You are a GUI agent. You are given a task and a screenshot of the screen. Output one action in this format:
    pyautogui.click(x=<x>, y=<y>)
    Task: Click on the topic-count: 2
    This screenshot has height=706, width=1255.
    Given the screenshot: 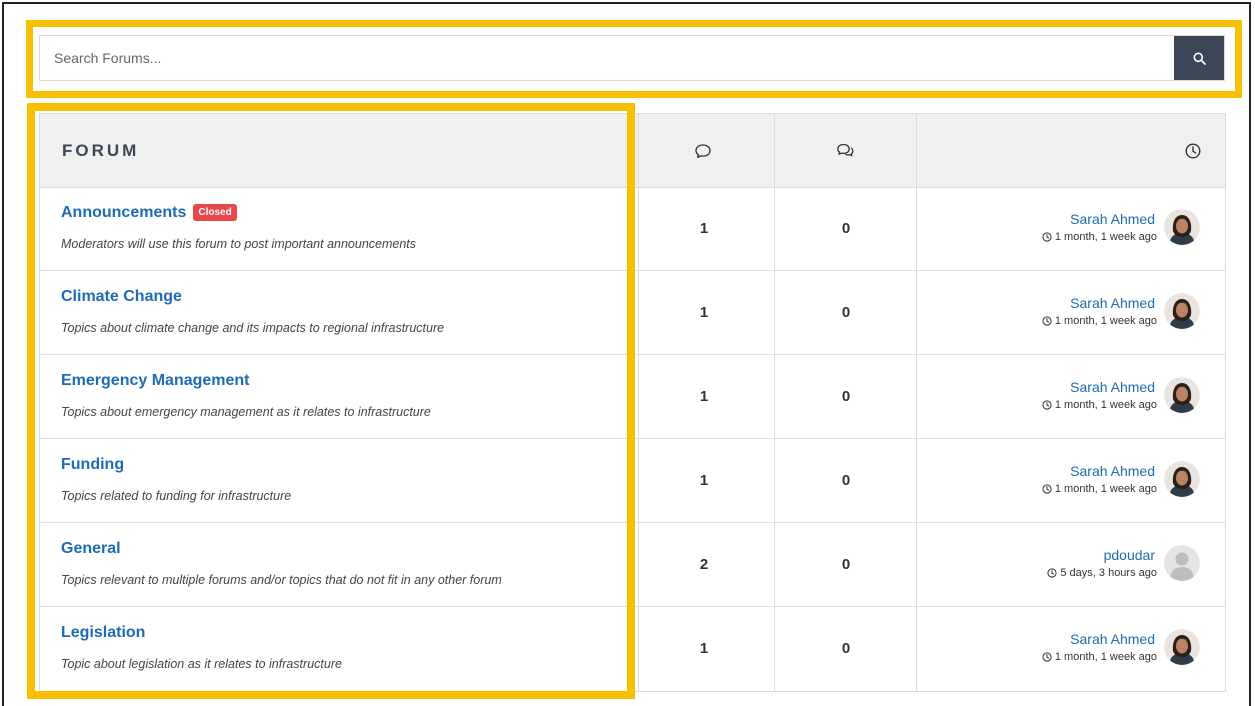 What is the action you would take?
    pyautogui.click(x=704, y=564)
    